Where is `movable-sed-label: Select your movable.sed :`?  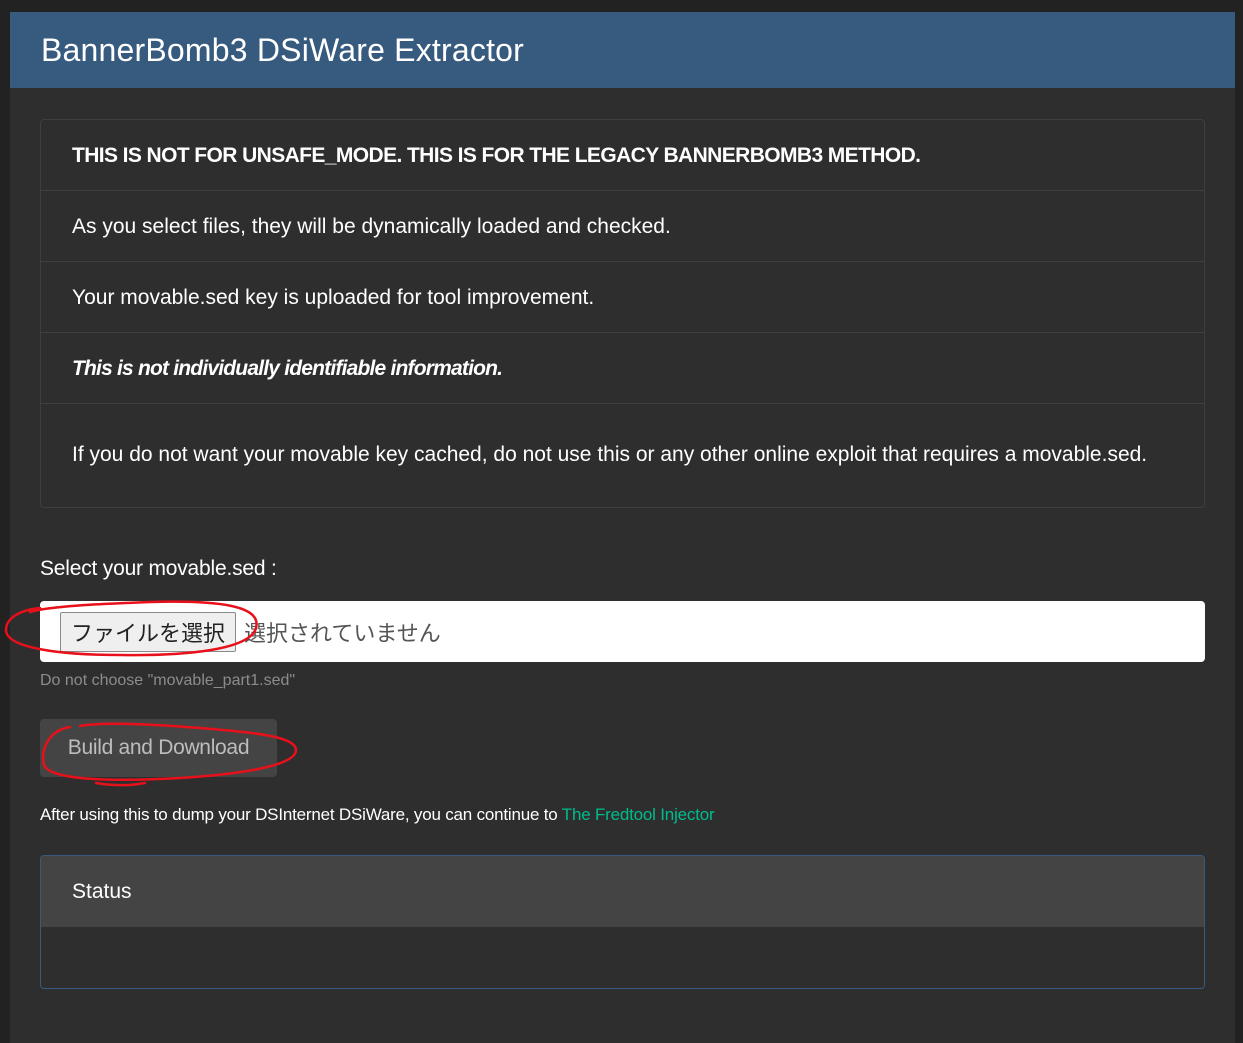 movable-sed-label: Select your movable.sed : is located at coordinates (158, 568).